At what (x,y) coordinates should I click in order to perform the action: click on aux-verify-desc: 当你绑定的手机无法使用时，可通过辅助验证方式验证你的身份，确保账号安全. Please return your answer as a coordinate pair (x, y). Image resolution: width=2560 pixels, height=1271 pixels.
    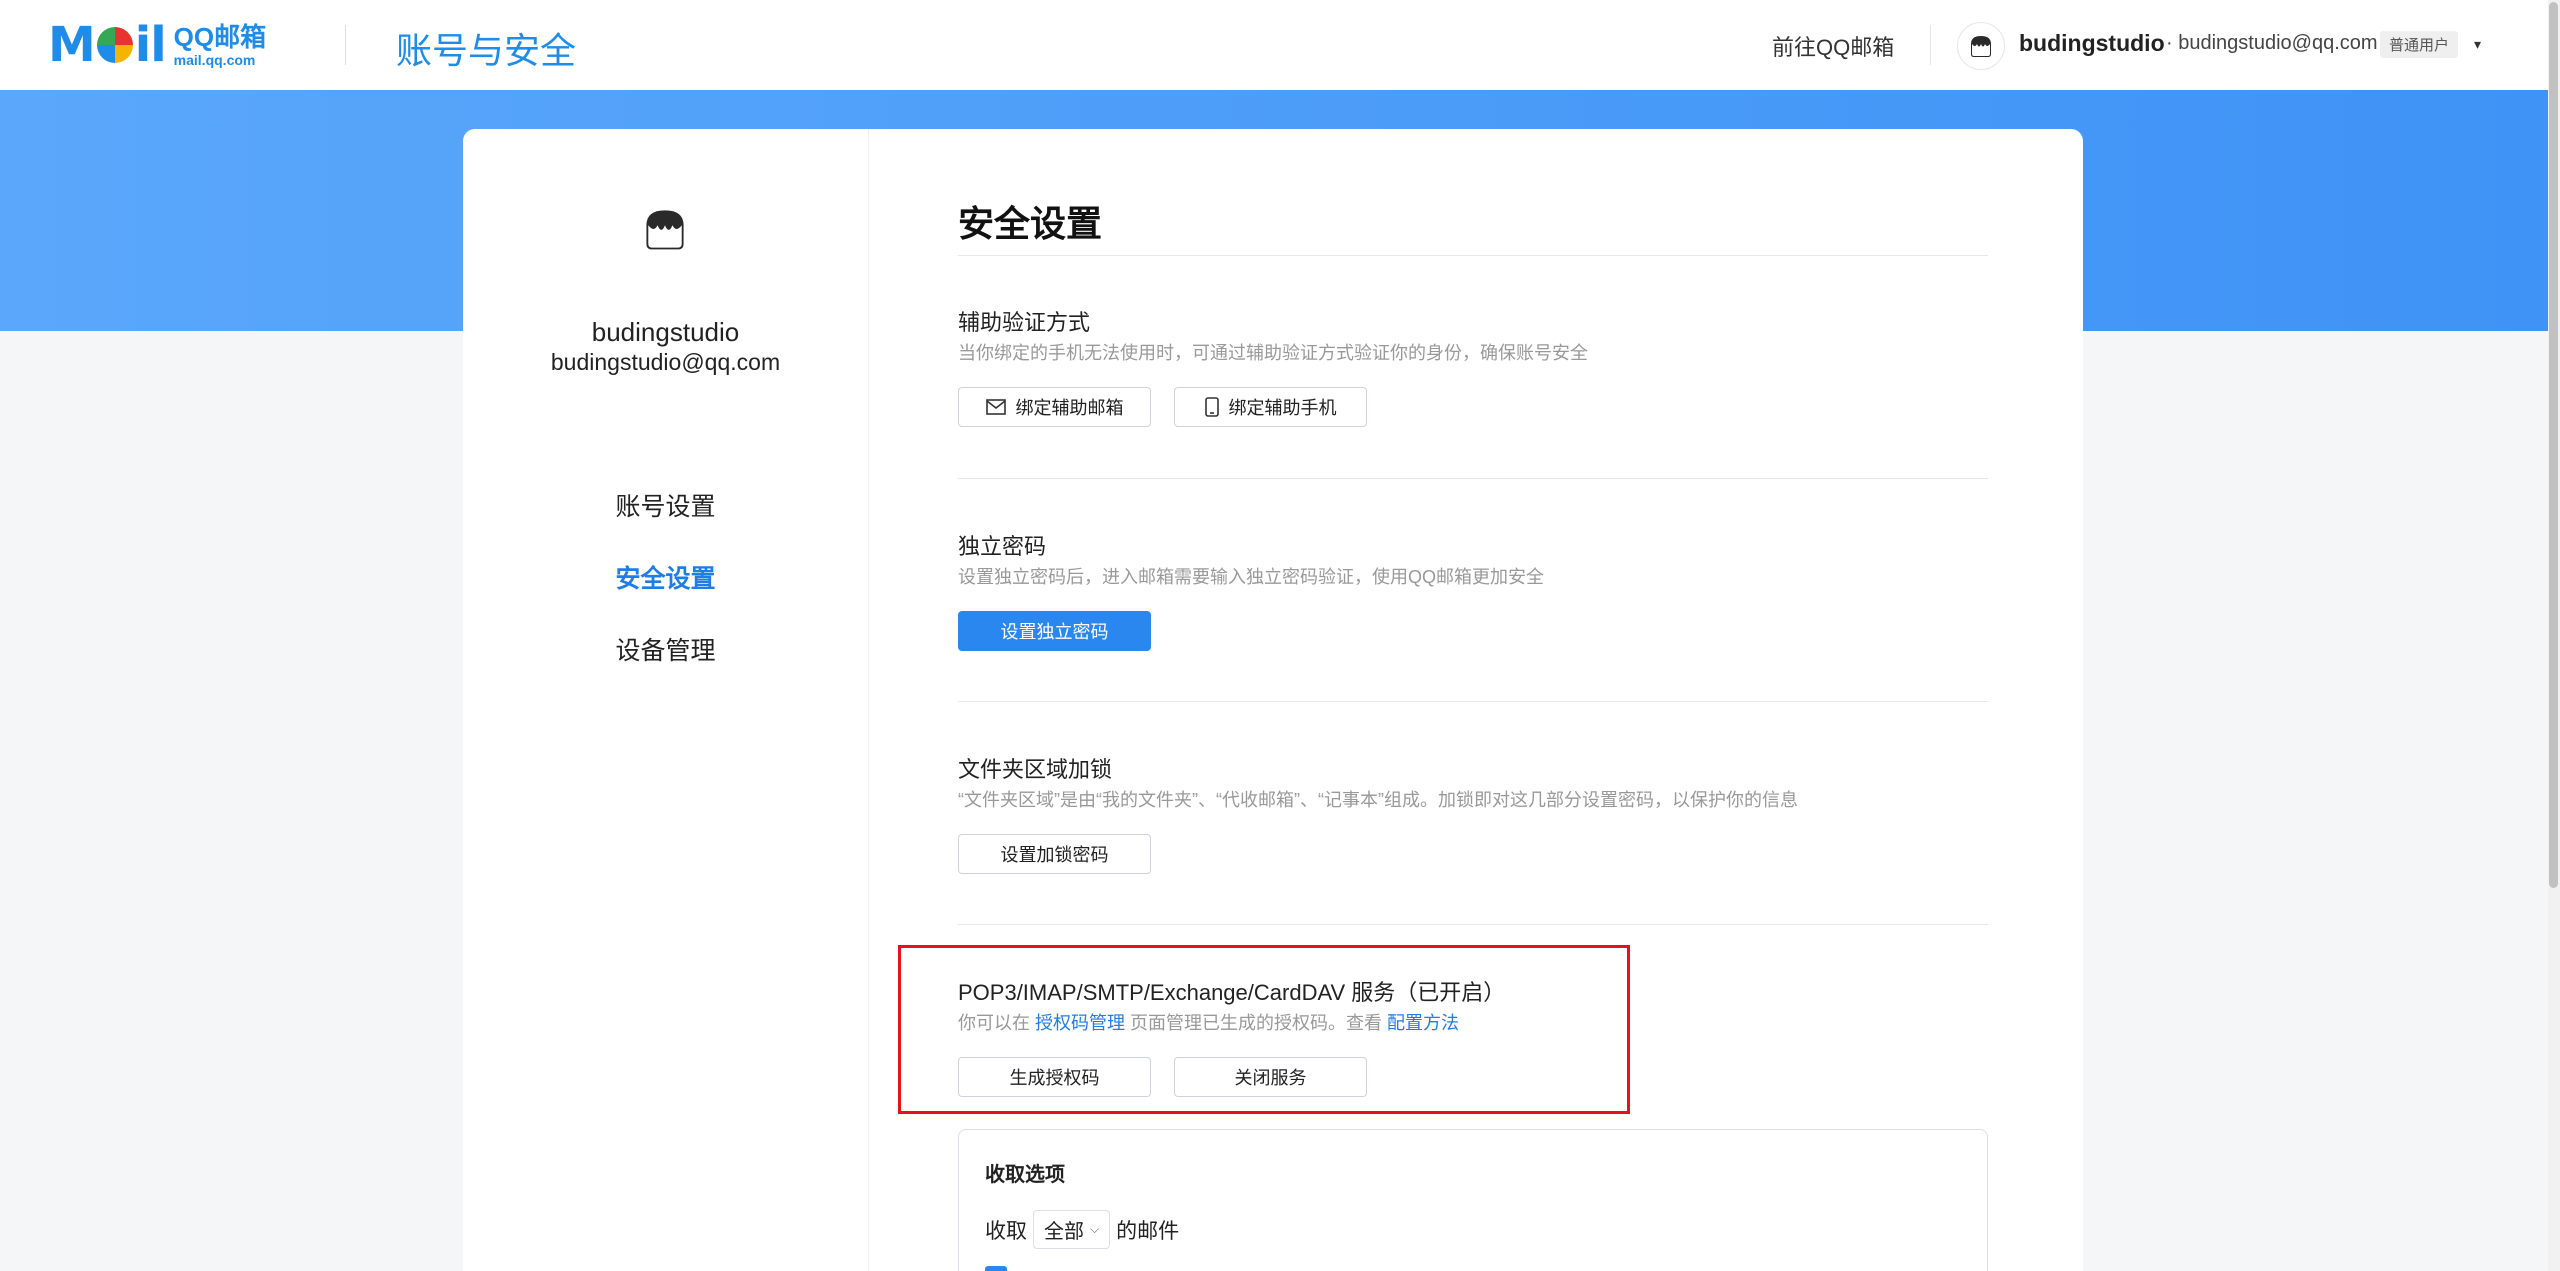
    Looking at the image, I should click on (1273, 353).